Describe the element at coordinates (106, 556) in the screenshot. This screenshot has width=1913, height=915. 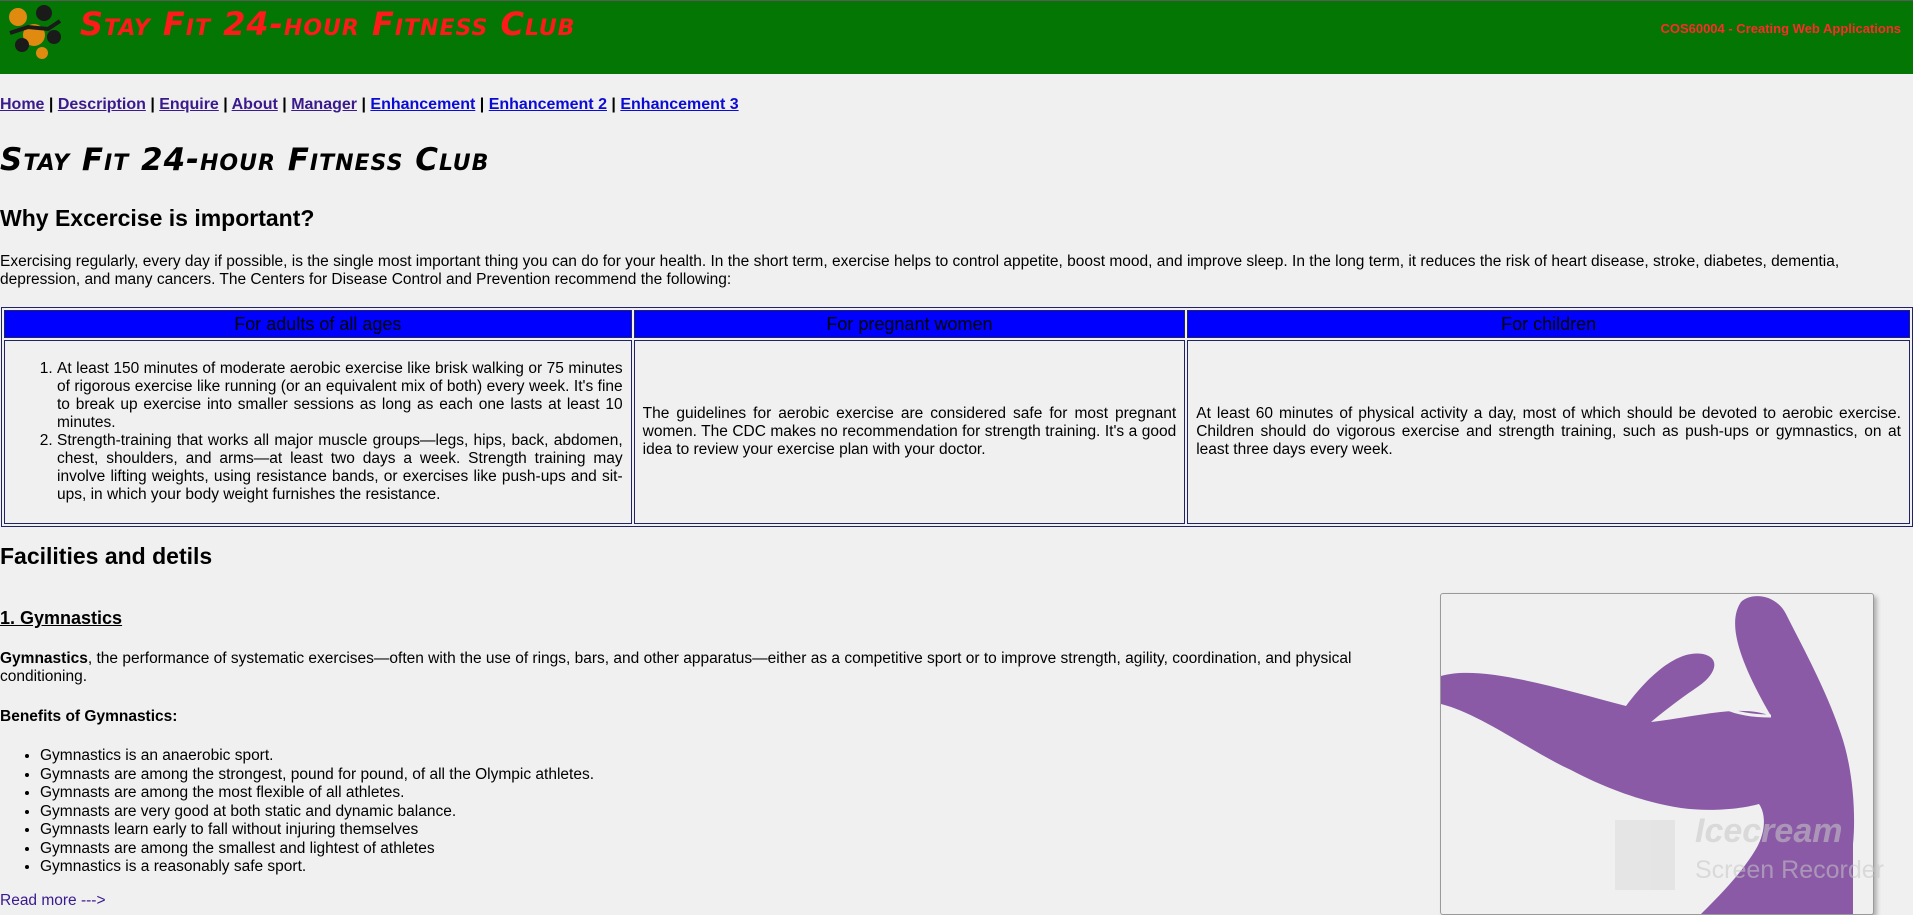
I see `facilities-heading: Facilities and detils` at that location.